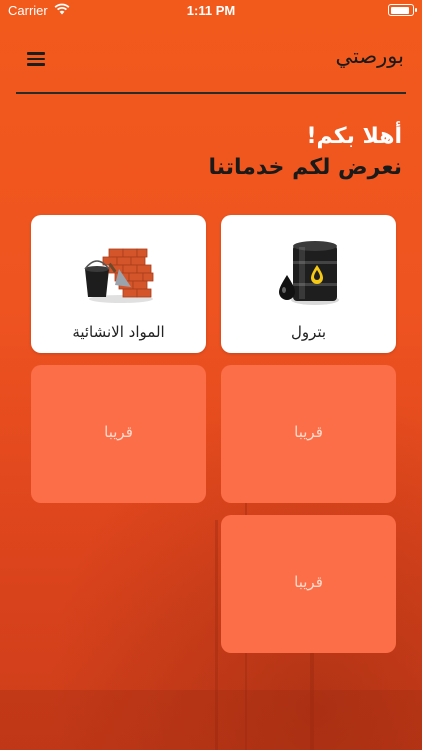 This screenshot has width=422, height=750. I want to click on hamburger-menu-icon, so click(38, 60).